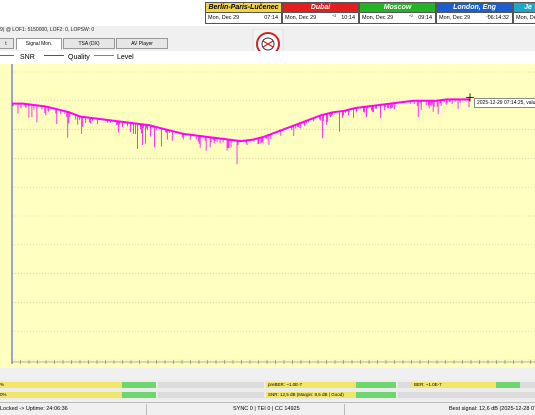 The width and height of the screenshot is (535, 415). Describe the element at coordinates (492, 409) in the screenshot. I see `best-signal: Best signal: 12,6 dB (2025-12-28 07` at that location.